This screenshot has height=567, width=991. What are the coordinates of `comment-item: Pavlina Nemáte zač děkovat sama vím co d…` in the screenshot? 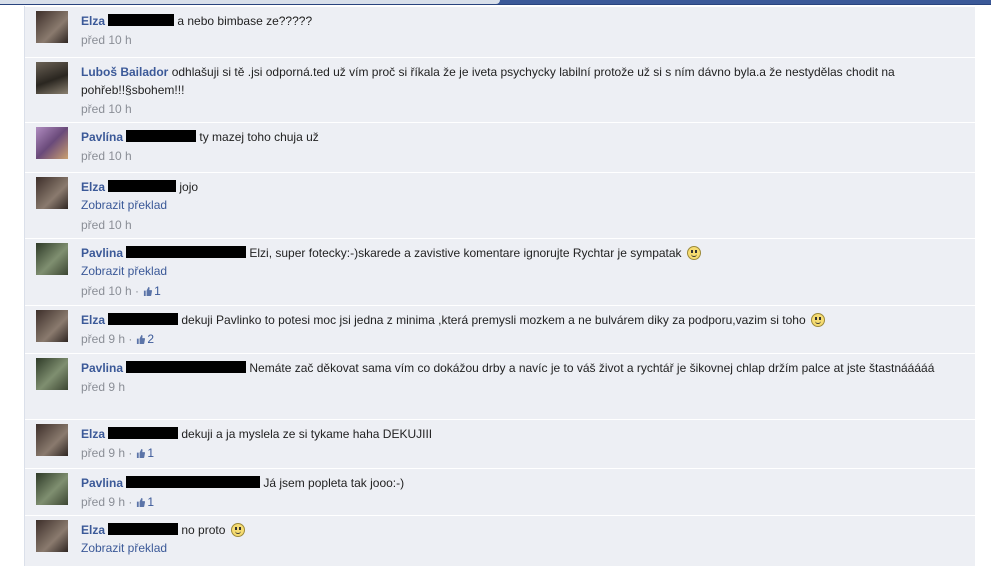 It's located at (500, 386).